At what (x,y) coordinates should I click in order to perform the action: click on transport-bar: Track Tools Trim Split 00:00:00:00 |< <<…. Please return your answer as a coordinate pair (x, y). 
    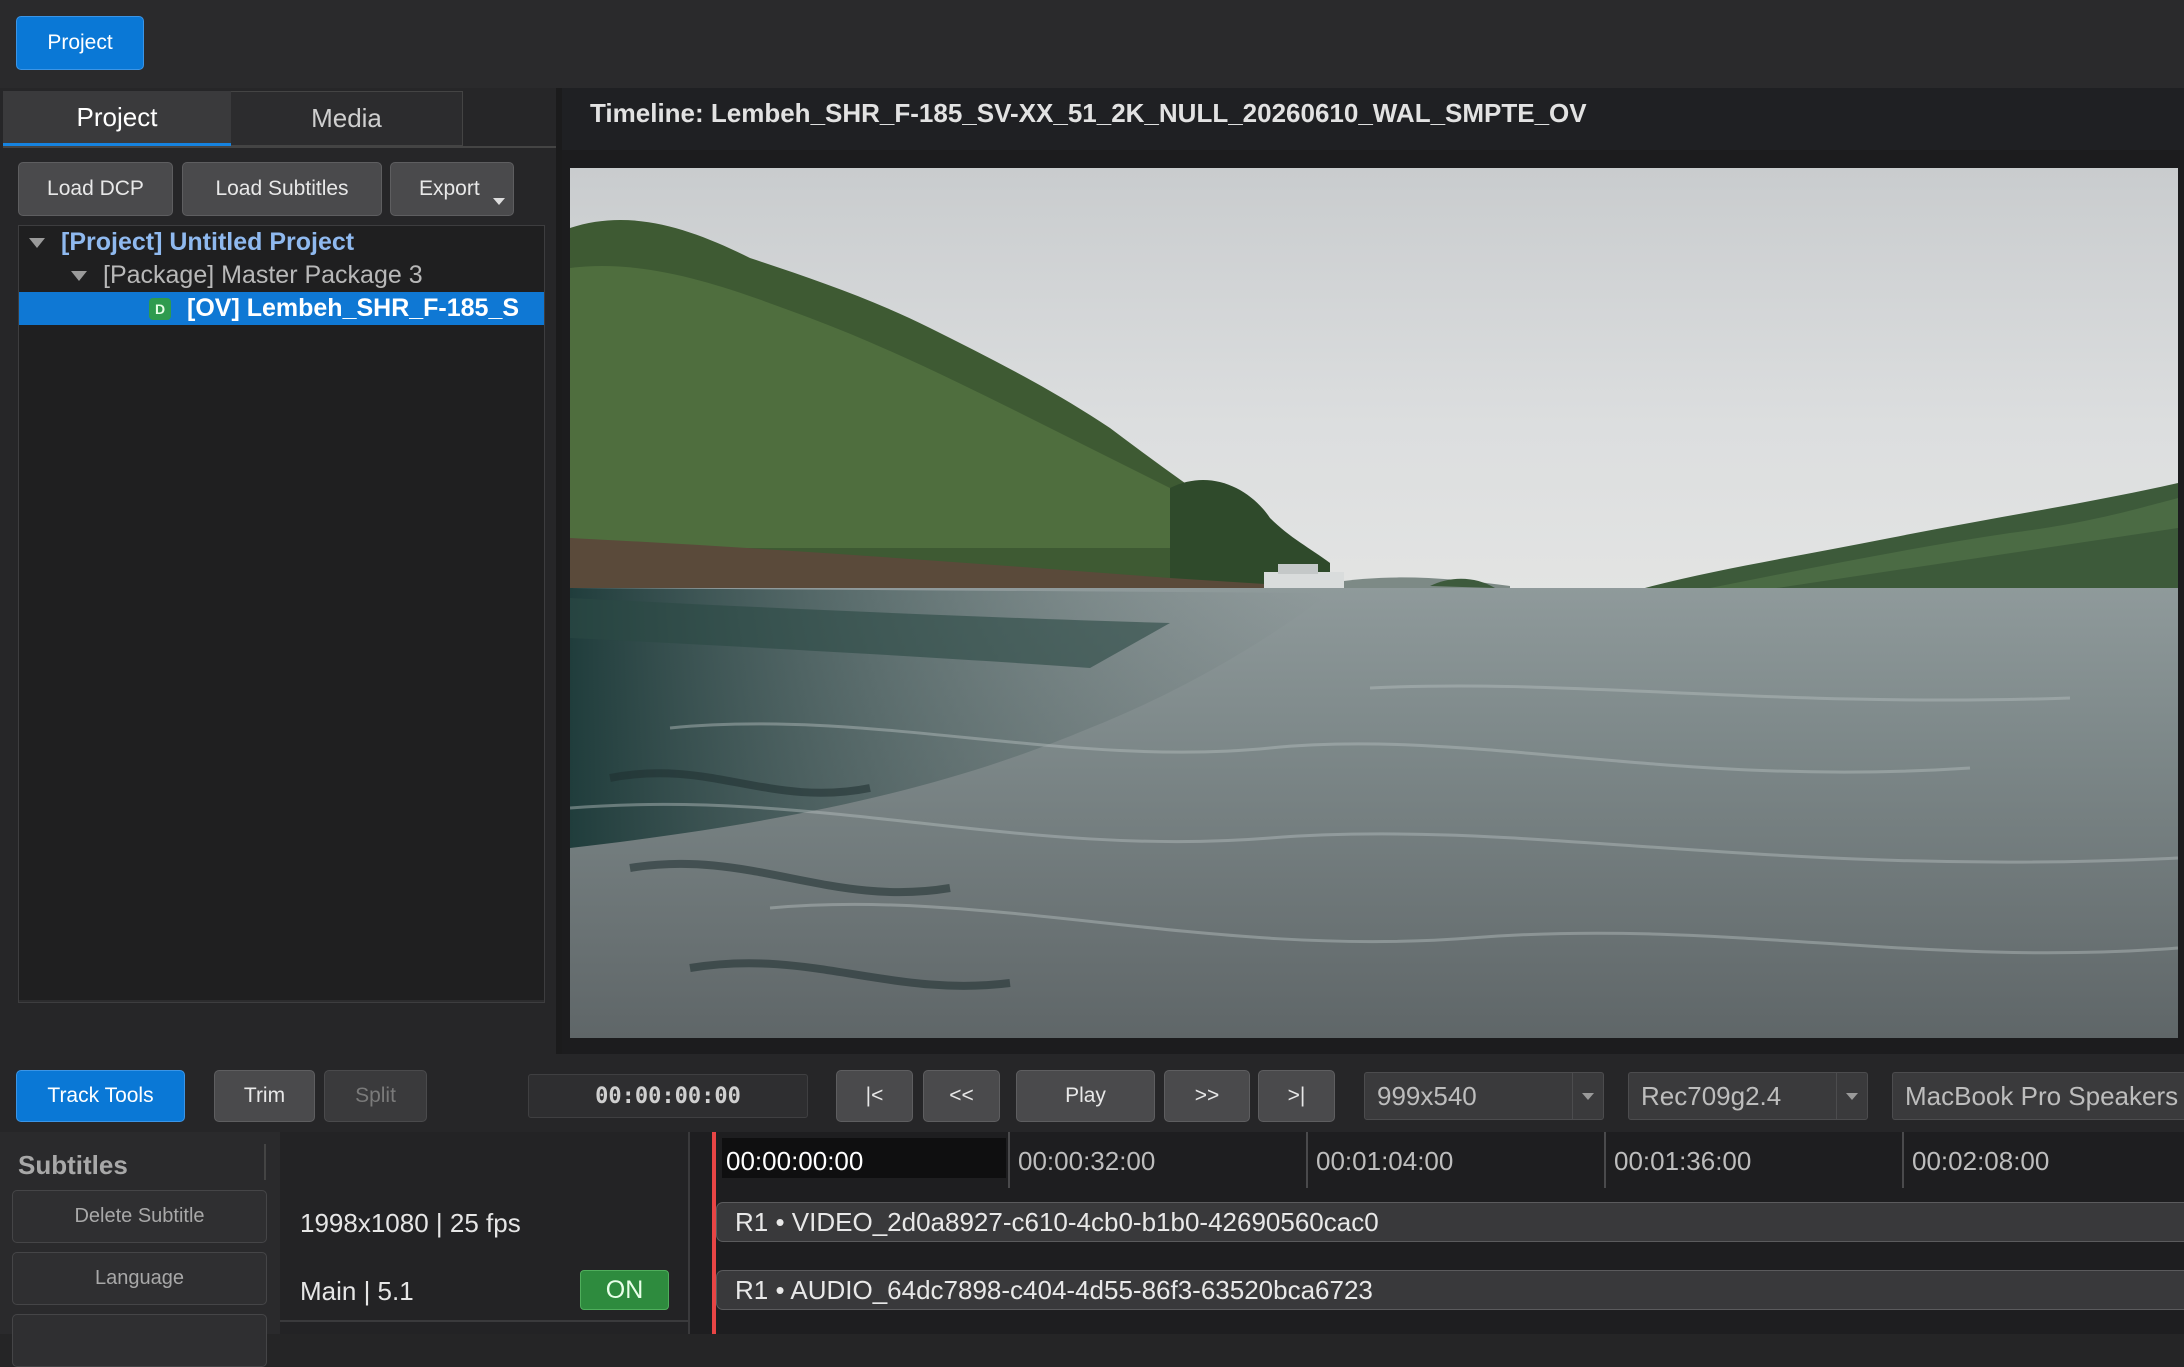
    Looking at the image, I should click on (1092, 1093).